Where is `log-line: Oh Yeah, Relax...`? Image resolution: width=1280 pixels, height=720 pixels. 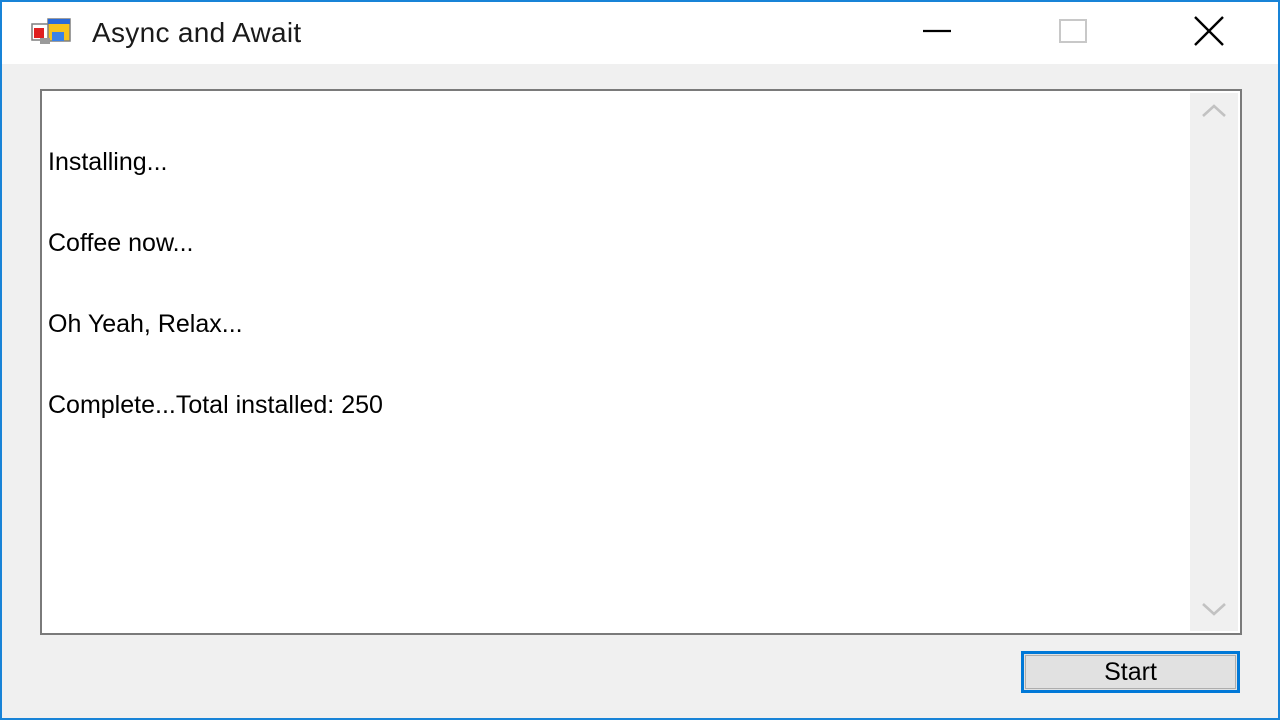
log-line: Oh Yeah, Relax... is located at coordinates (145, 324).